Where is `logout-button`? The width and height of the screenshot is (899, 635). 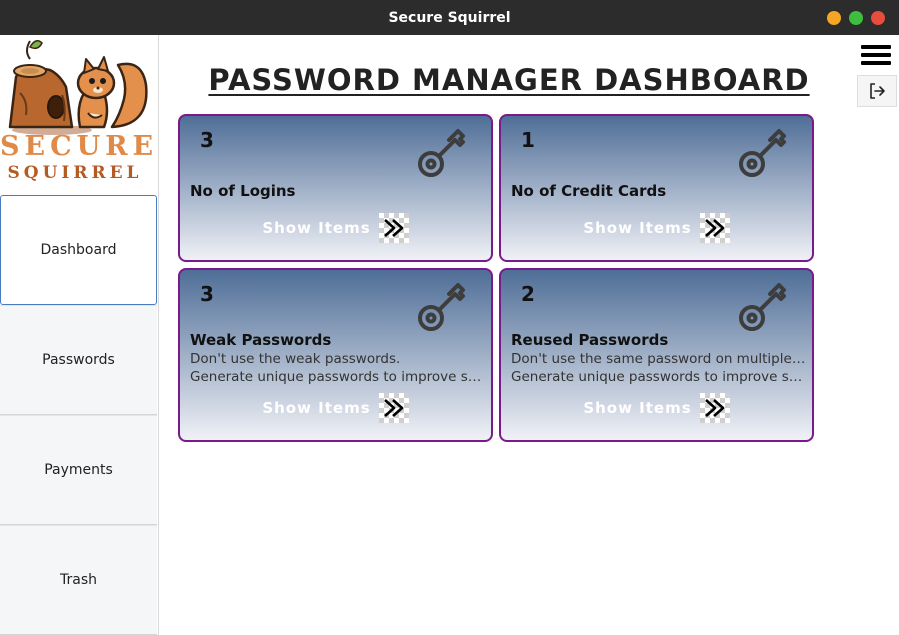 logout-button is located at coordinates (877, 91).